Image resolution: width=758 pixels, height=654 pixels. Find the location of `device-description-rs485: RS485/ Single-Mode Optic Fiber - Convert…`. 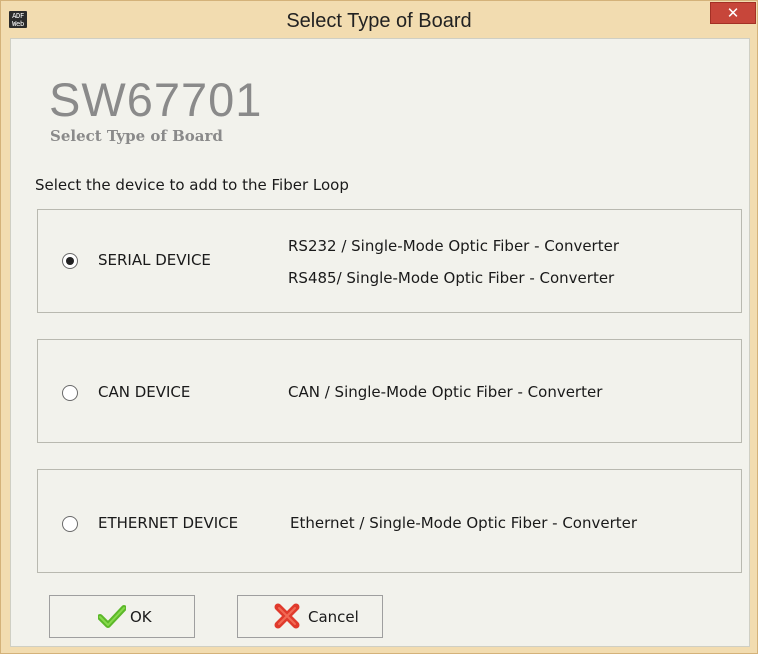

device-description-rs485: RS485/ Single-Mode Optic Fiber - Convert… is located at coordinates (451, 278).